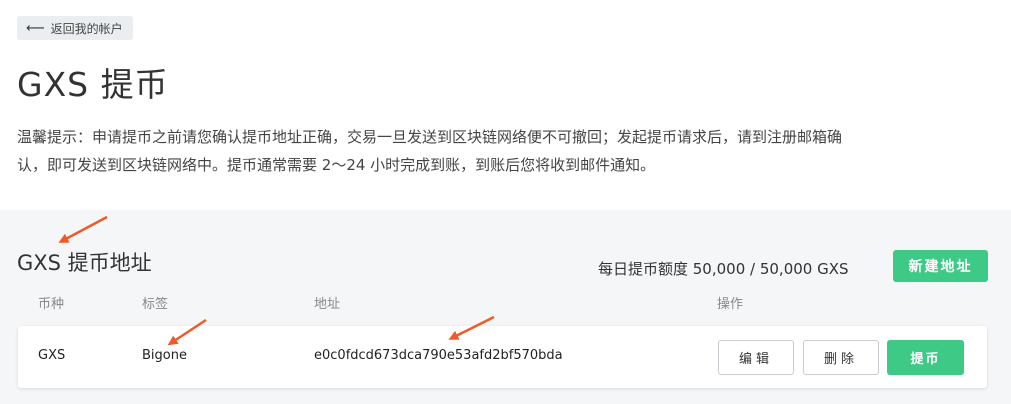  Describe the element at coordinates (51, 304) in the screenshot. I see `column-header-currency: 币种` at that location.